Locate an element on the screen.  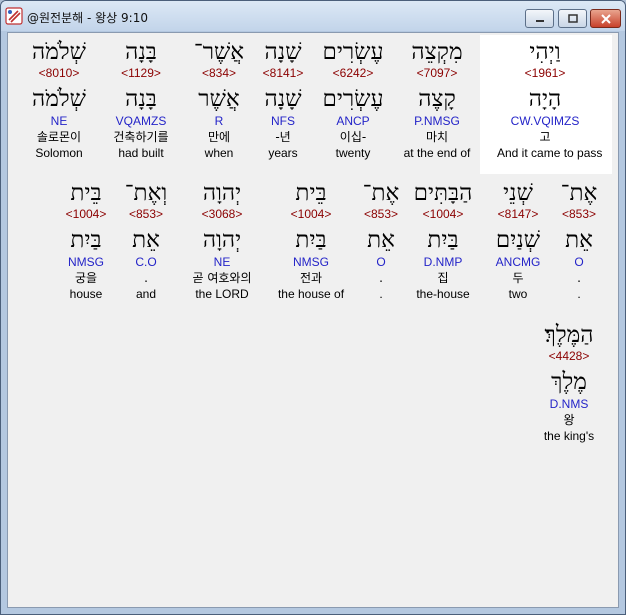
korean-gloss: 건축하기를 is located at coordinates (141, 137).